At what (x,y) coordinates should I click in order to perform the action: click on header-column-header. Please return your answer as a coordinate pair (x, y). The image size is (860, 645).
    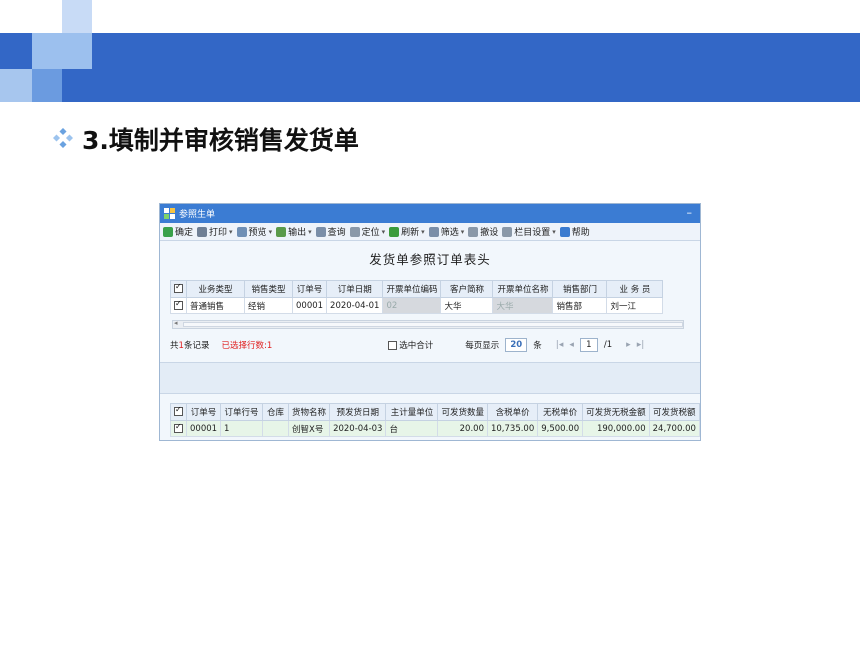
    Looking at the image, I should click on (178, 289).